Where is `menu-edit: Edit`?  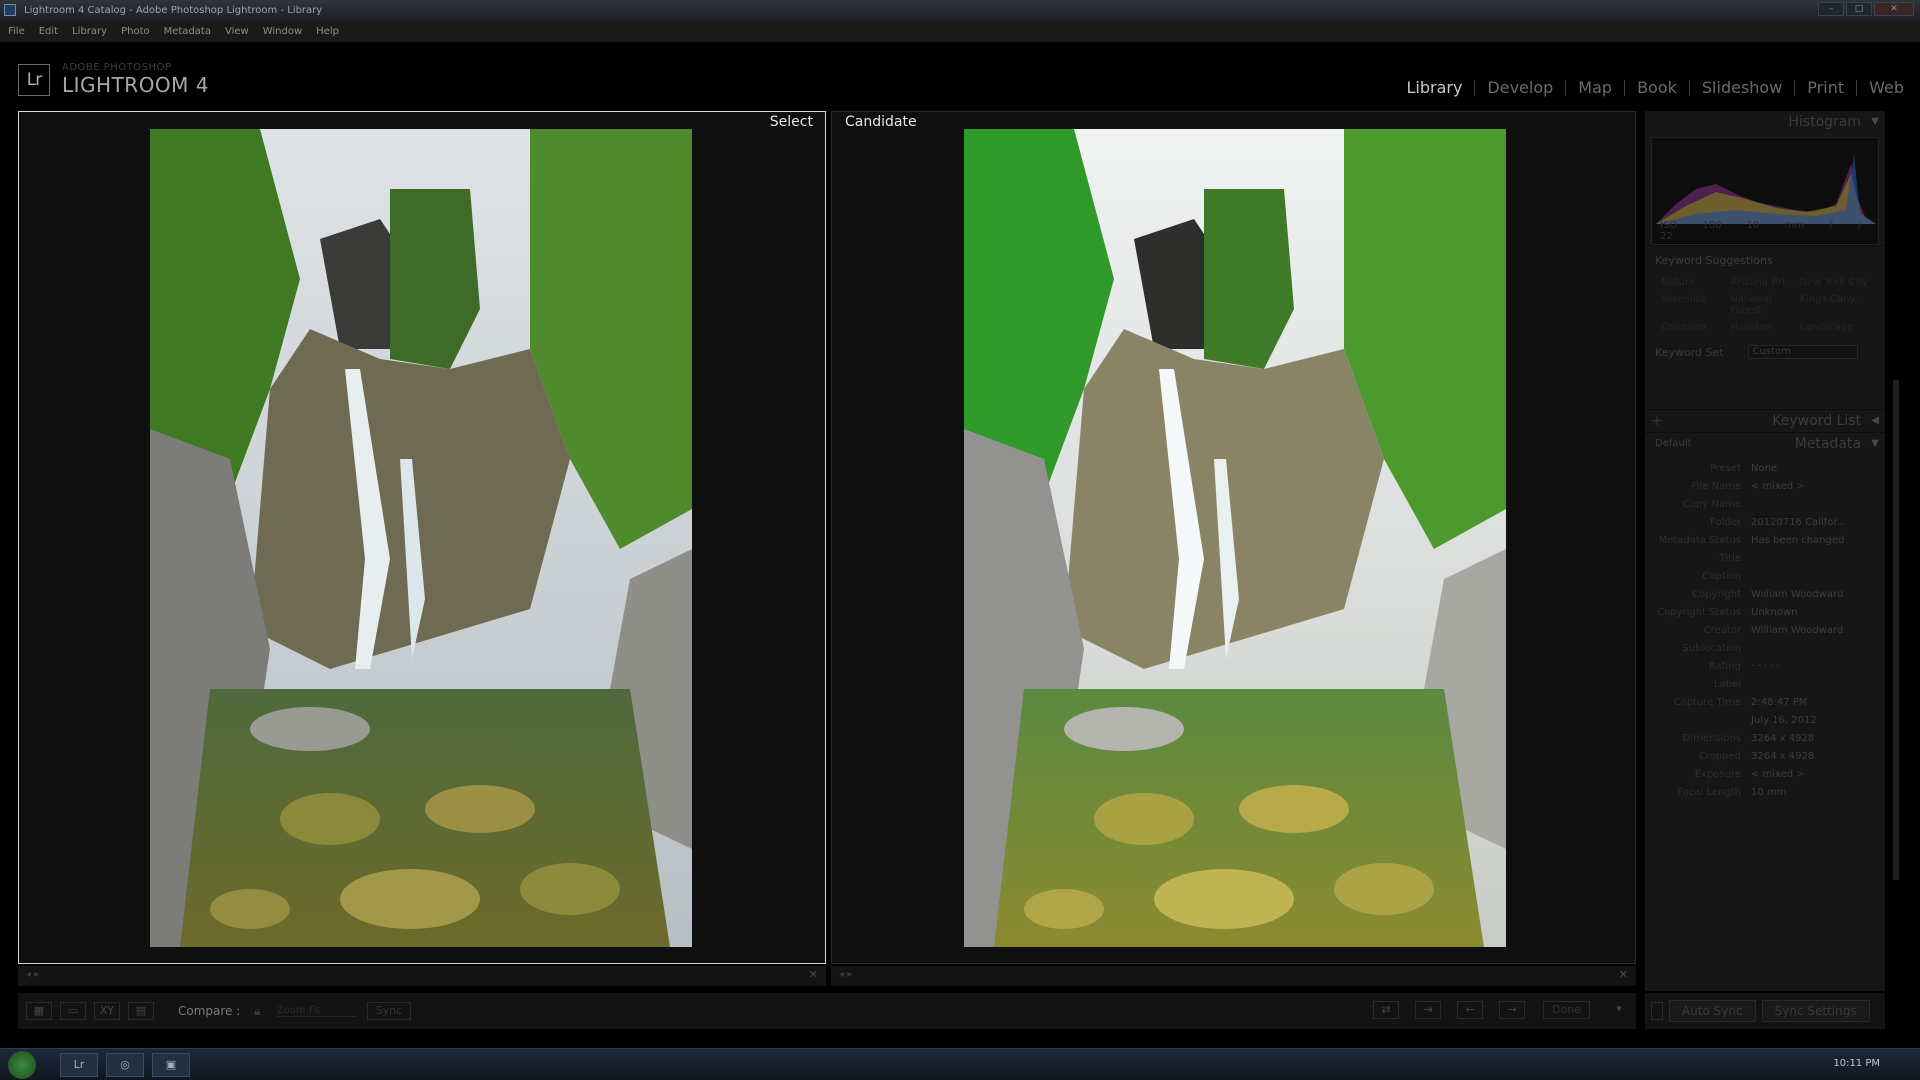 menu-edit: Edit is located at coordinates (48, 31).